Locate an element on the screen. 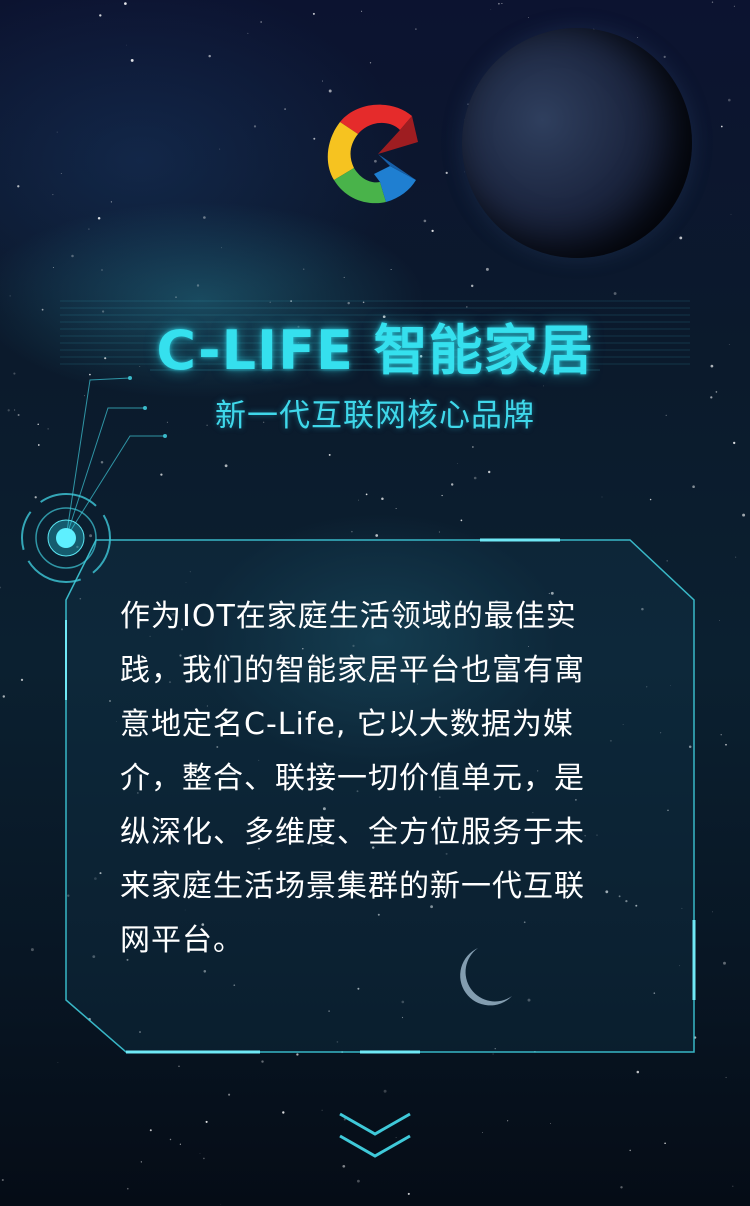 The image size is (750, 1206). brand-subtitle: 新一代互联网核心品牌 is located at coordinates (375, 416).